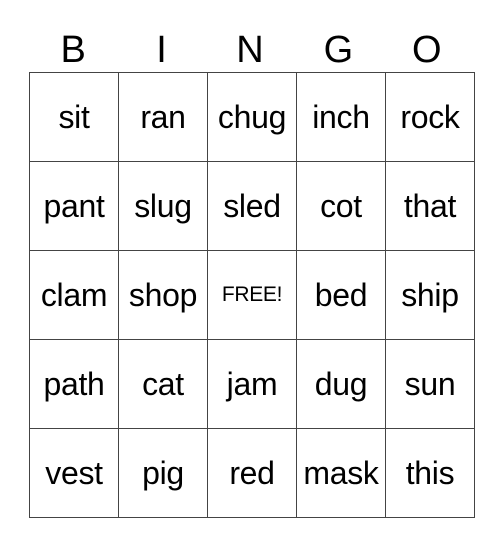  I want to click on bingo-cell: pig, so click(163, 473).